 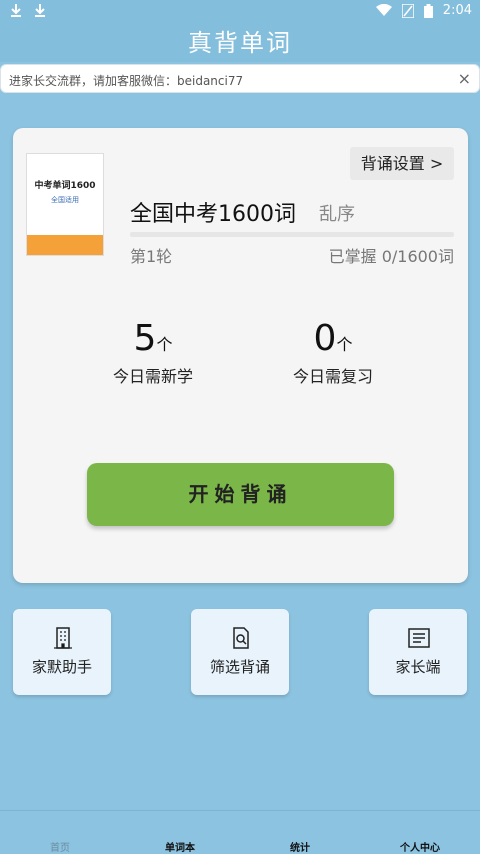 I want to click on book-cover-title: 中考单词1600, so click(x=65, y=186).